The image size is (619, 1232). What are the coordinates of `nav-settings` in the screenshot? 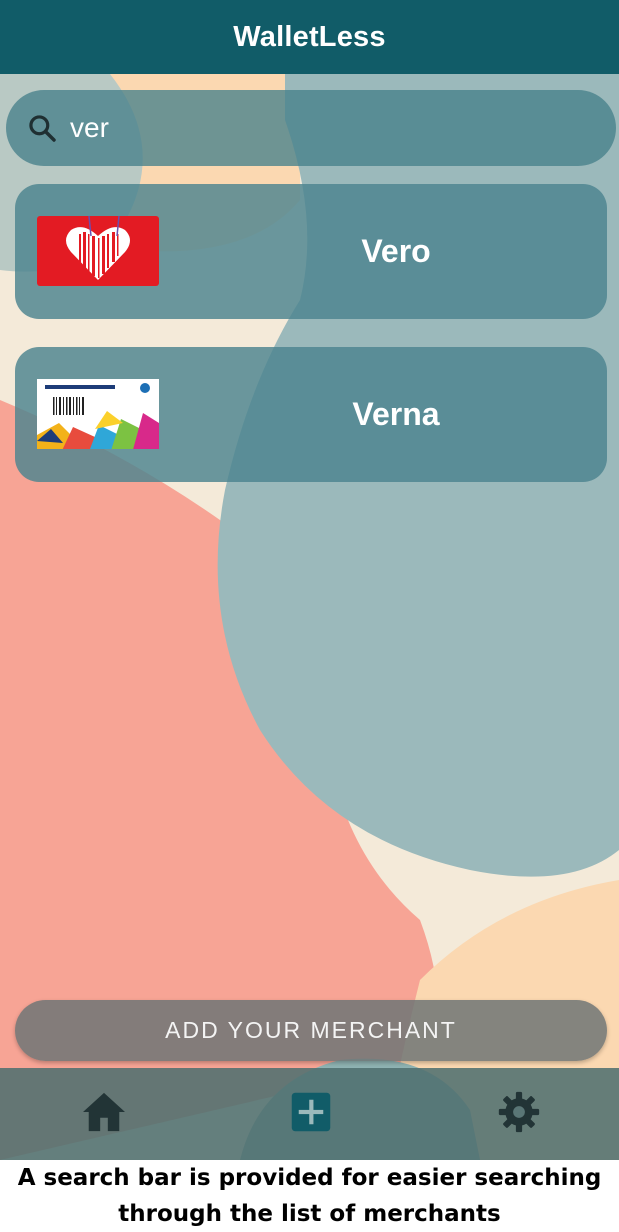 It's located at (519, 1114).